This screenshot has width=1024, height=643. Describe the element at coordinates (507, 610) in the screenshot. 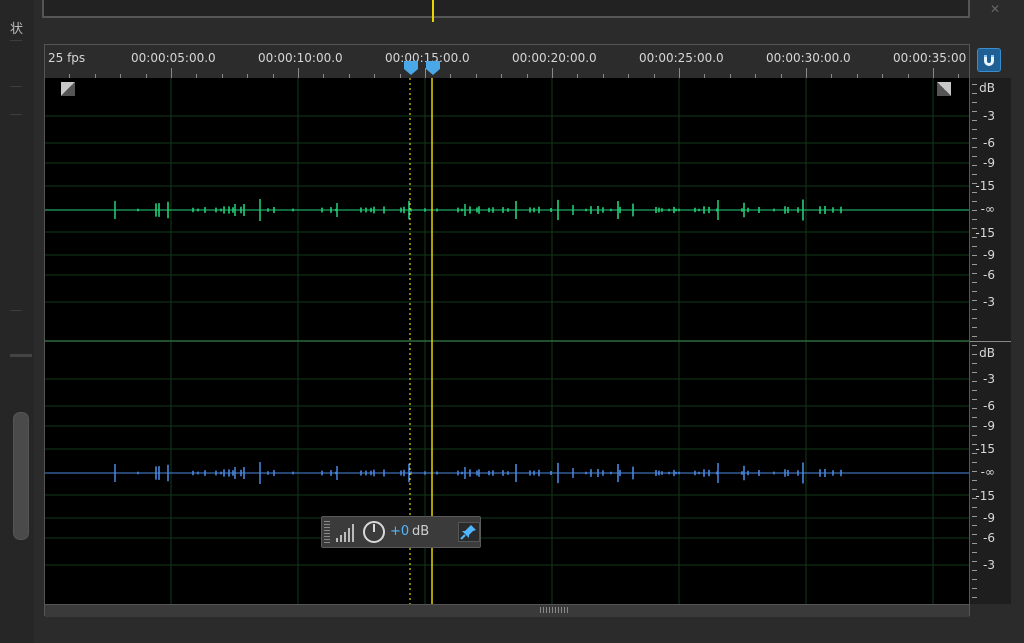

I see `horizontal-scrollbar` at that location.